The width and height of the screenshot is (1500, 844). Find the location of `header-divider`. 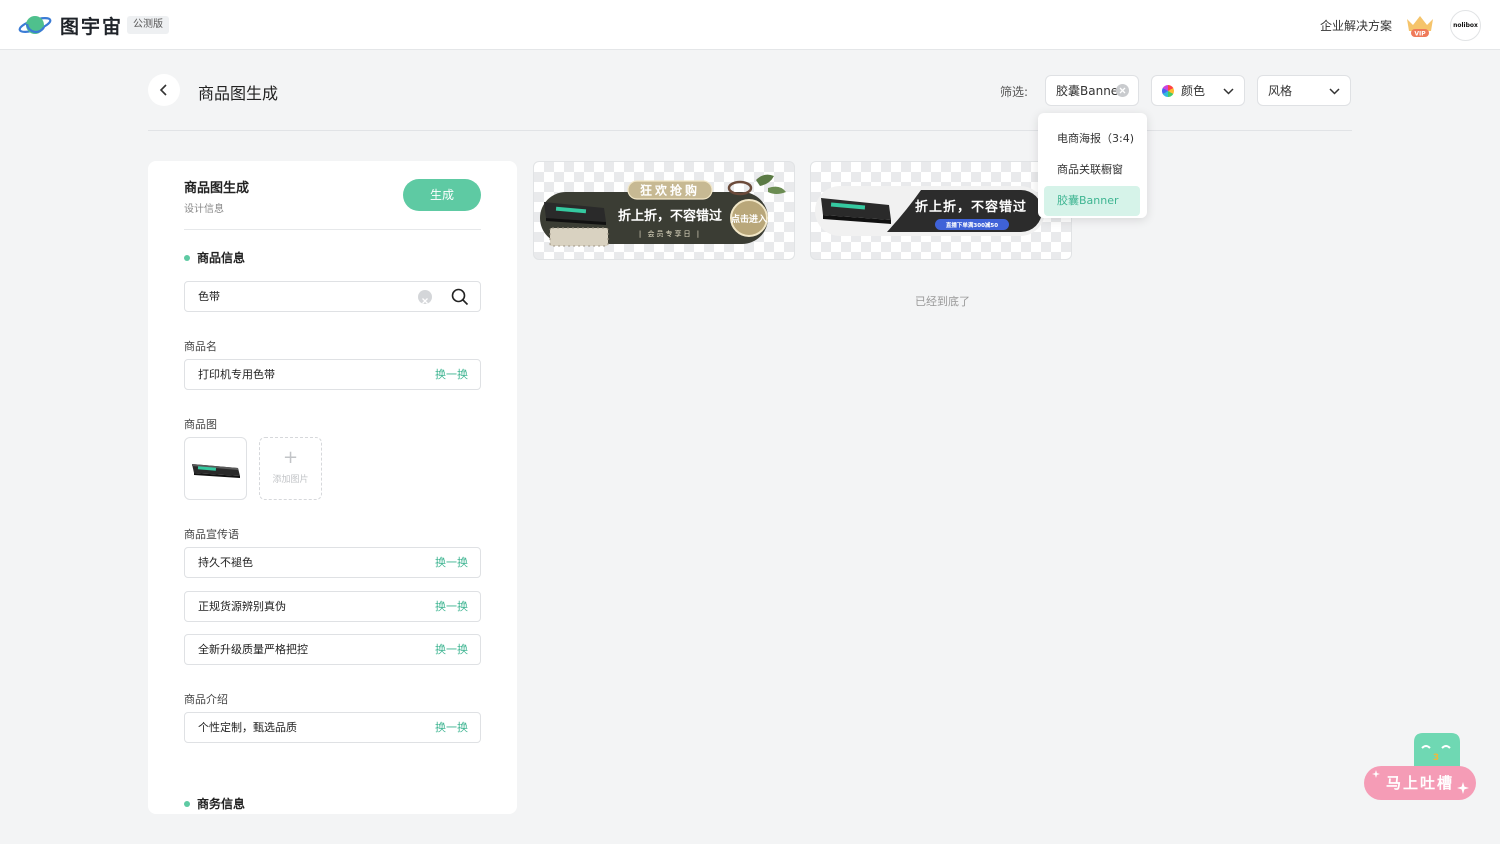

header-divider is located at coordinates (750, 130).